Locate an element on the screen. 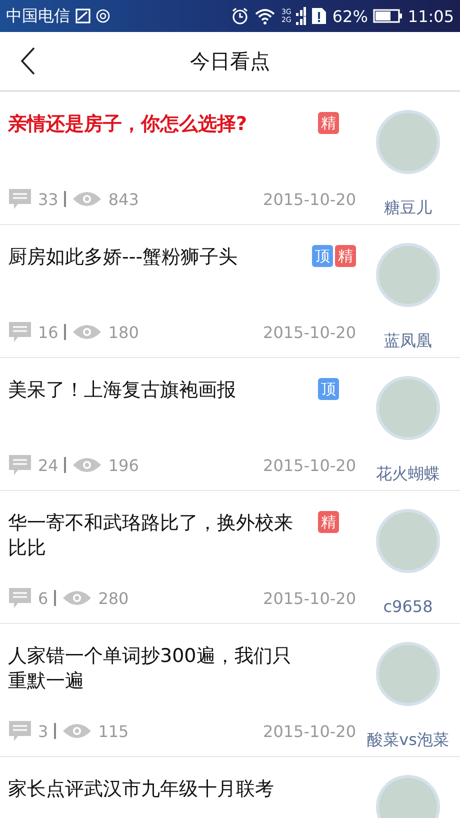  view-count: 843 is located at coordinates (123, 199).